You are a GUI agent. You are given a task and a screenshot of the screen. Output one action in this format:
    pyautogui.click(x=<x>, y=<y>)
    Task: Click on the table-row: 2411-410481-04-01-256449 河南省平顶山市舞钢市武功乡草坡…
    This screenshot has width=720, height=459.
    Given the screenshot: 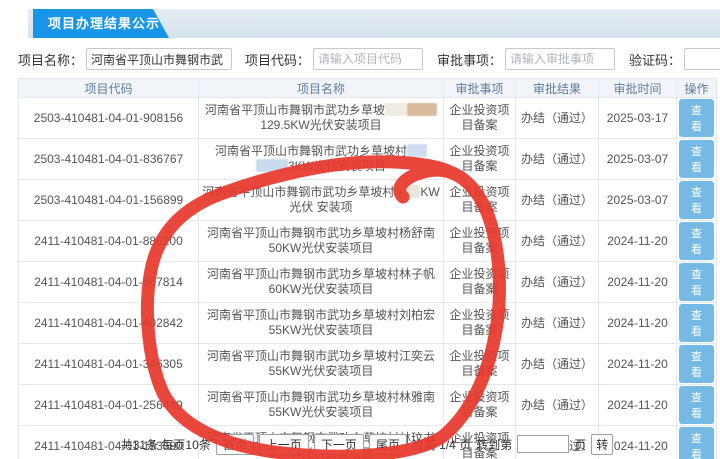 What is the action you would take?
    pyautogui.click(x=367, y=405)
    